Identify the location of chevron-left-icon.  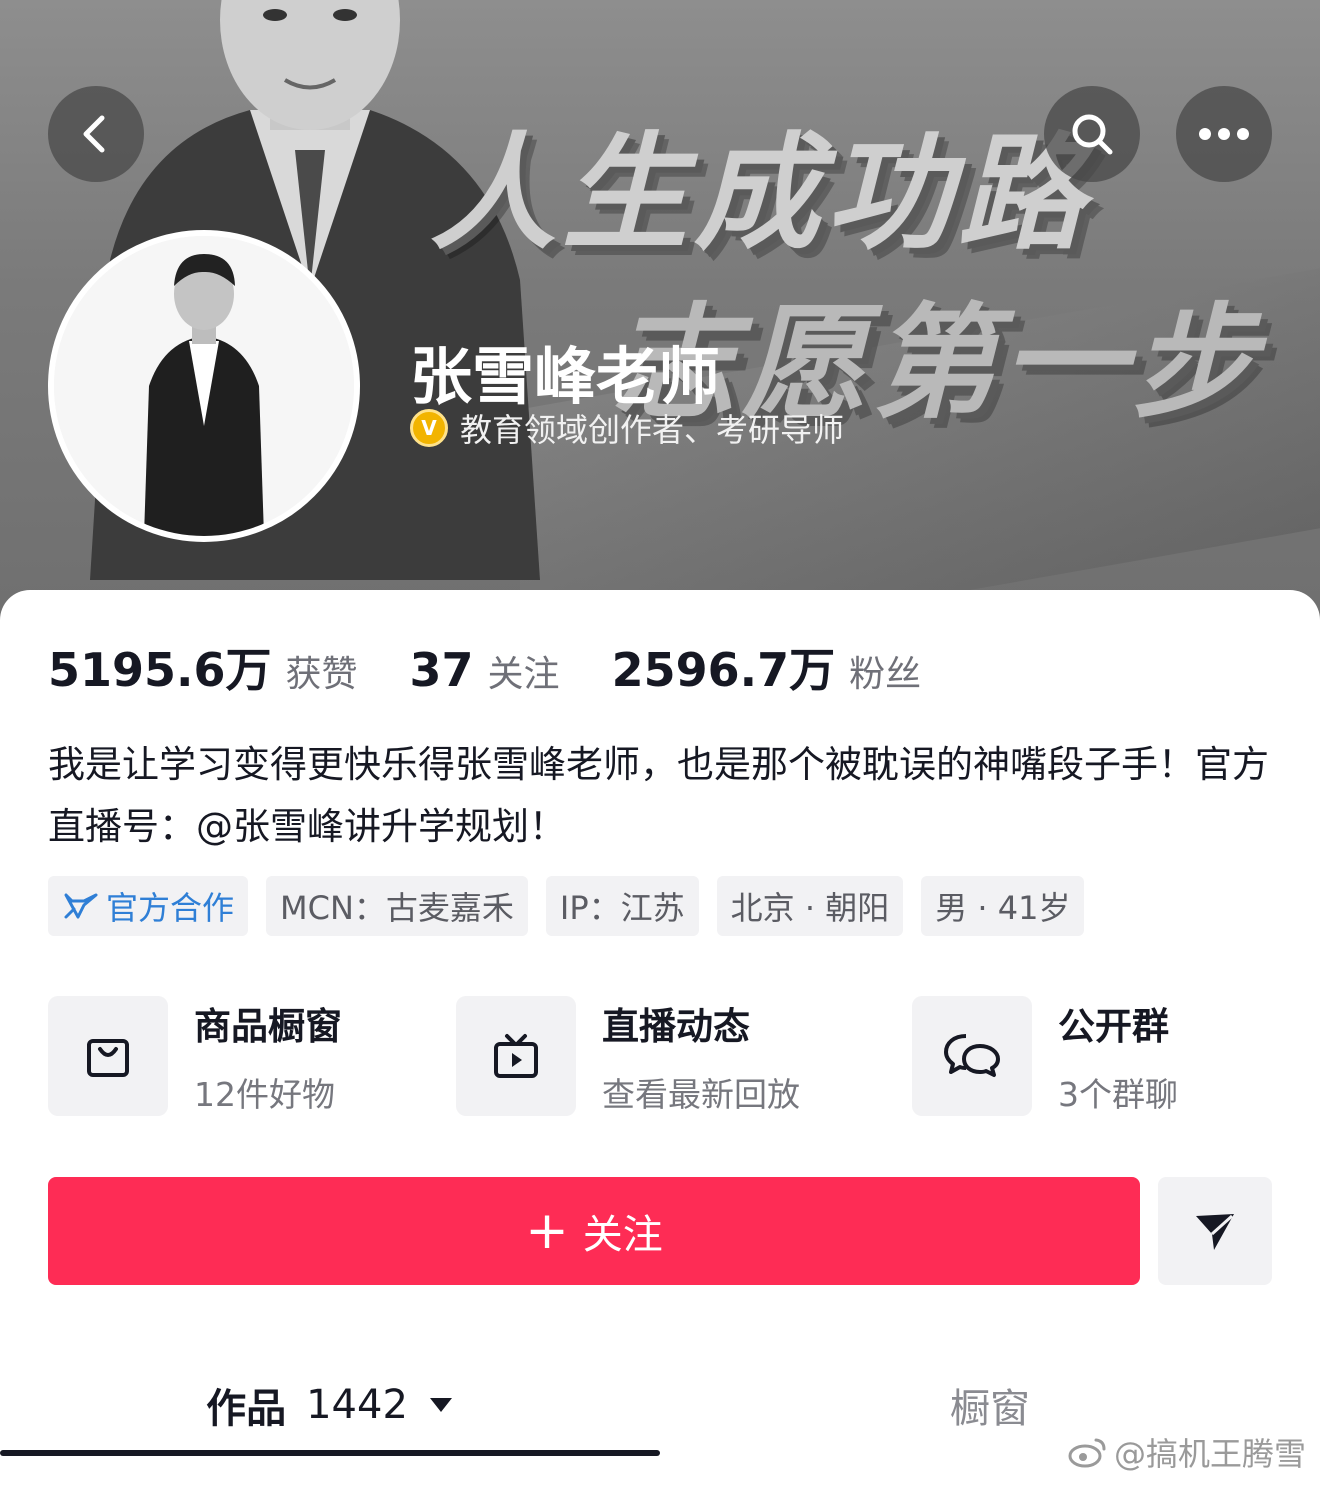
(94, 134).